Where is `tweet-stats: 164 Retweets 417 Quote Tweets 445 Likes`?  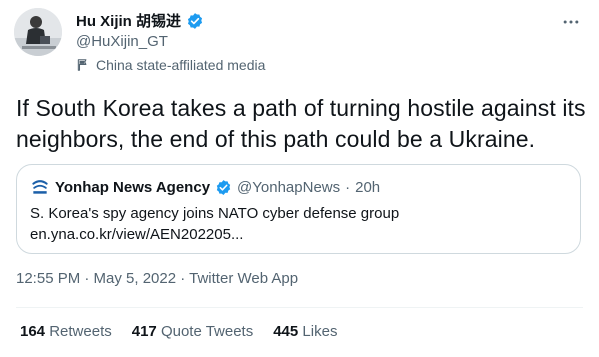
tweet-stats: 164 Retweets 417 Quote Tweets 445 Likes is located at coordinates (178, 331).